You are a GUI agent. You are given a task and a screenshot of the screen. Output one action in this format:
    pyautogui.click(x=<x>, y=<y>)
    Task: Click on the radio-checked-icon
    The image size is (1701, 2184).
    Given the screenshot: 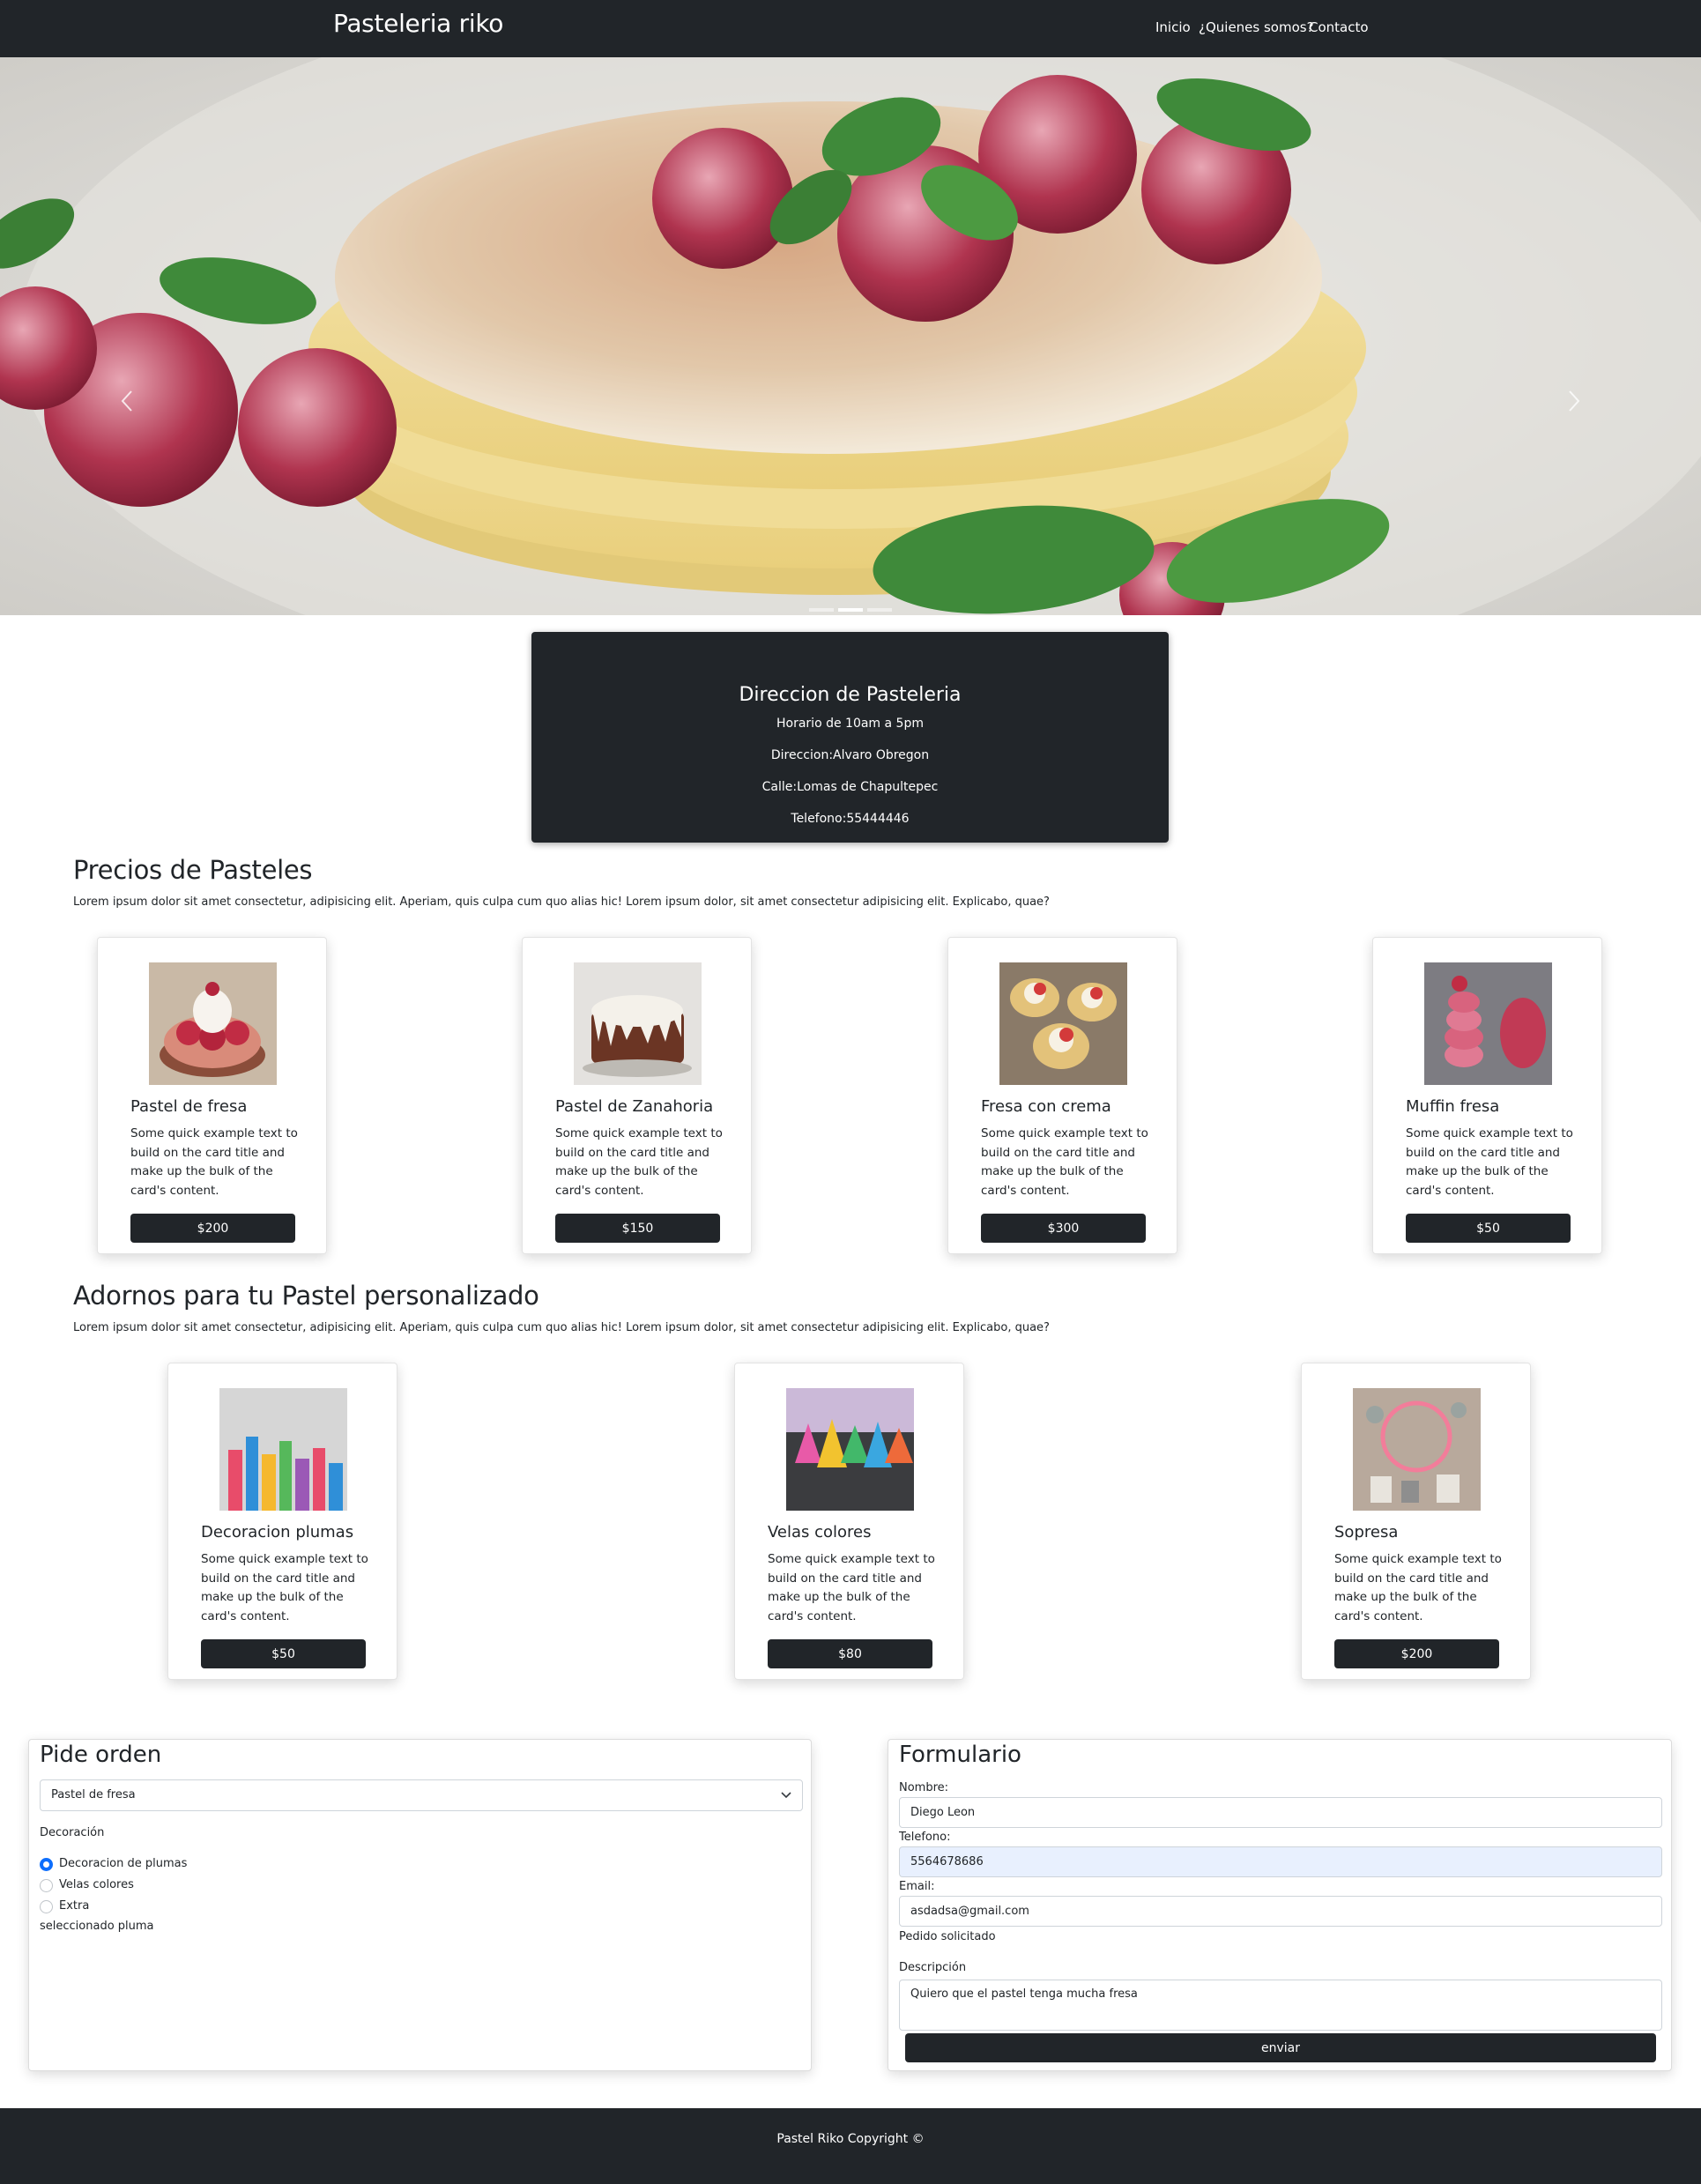 What is the action you would take?
    pyautogui.click(x=46, y=1864)
    